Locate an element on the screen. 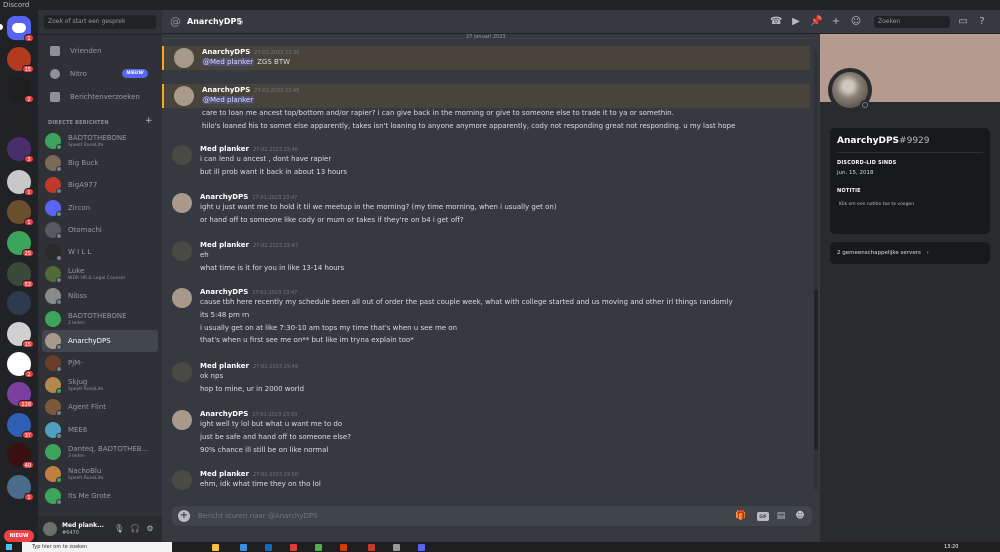 The width and height of the screenshot is (1000, 552). message-author: Med planker 27-01-2023 23:49 is located at coordinates (249, 366).